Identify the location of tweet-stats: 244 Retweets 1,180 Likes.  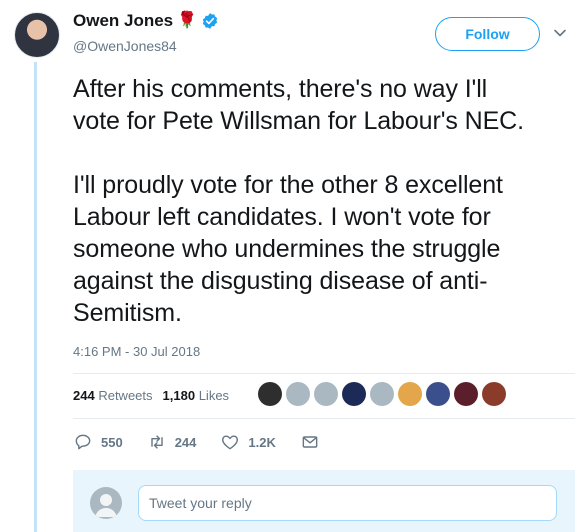
(151, 395).